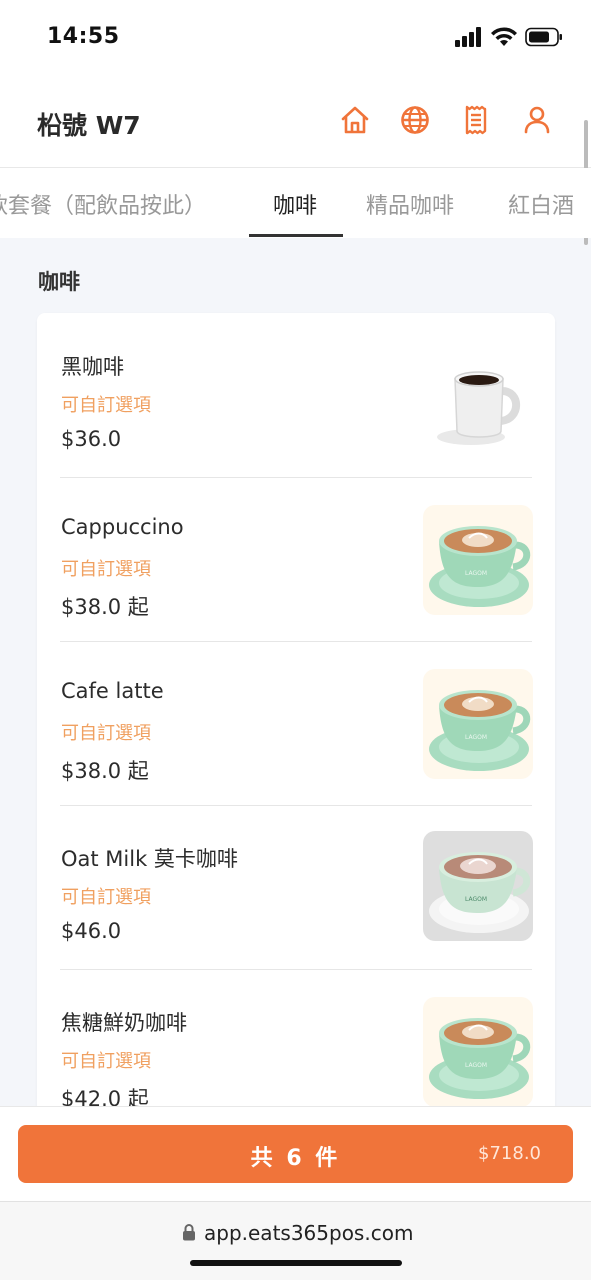 The height and width of the screenshot is (1280, 591). Describe the element at coordinates (296, 1263) in the screenshot. I see `home-indicator` at that location.